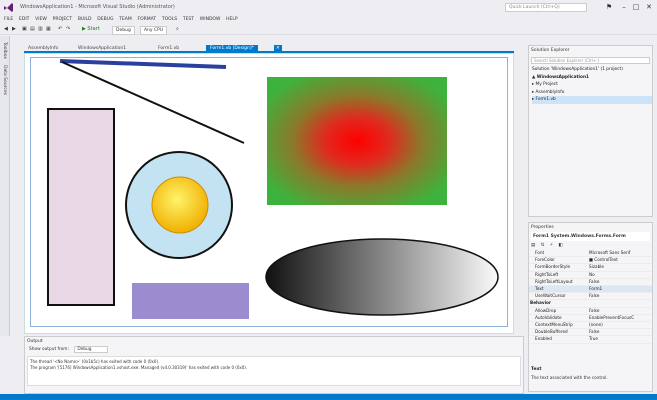 This screenshot has height=400, width=657. Describe the element at coordinates (543, 339) in the screenshot. I see `property-name: Enabled` at that location.